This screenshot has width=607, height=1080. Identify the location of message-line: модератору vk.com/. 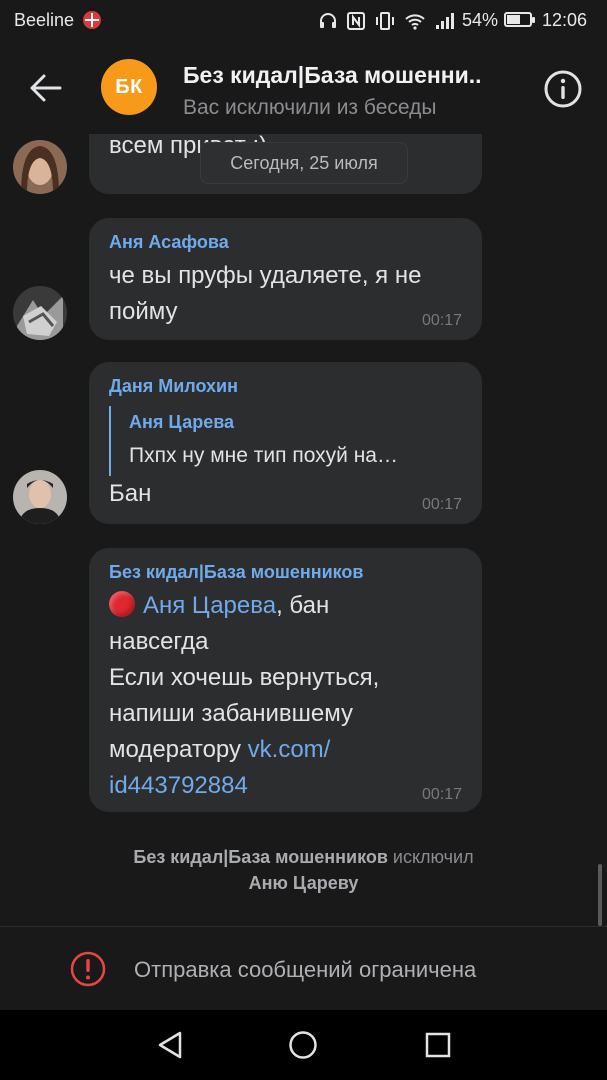
(289, 750).